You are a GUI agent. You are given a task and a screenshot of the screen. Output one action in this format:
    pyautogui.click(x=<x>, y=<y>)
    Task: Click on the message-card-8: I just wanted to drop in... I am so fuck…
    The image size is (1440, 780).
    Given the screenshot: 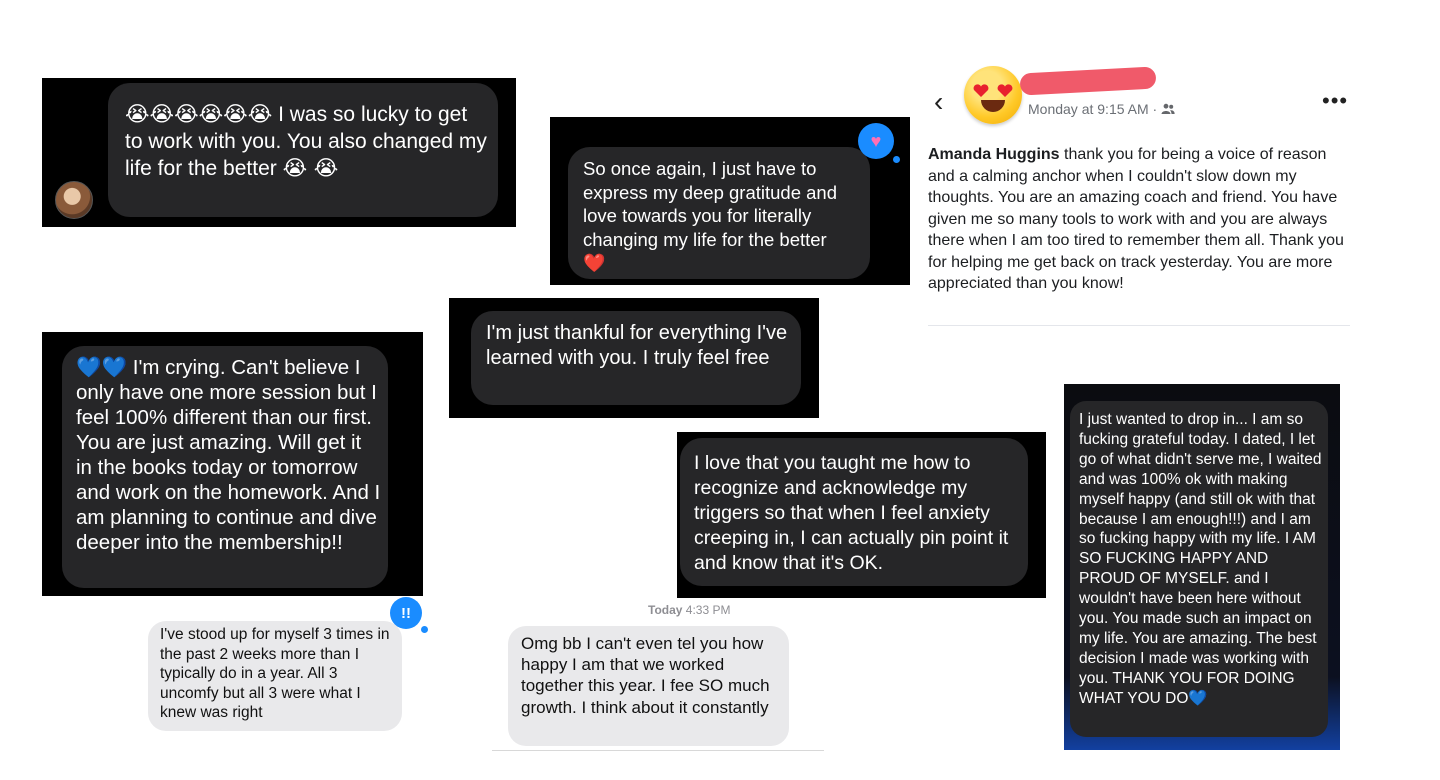 What is the action you would take?
    pyautogui.click(x=1202, y=567)
    